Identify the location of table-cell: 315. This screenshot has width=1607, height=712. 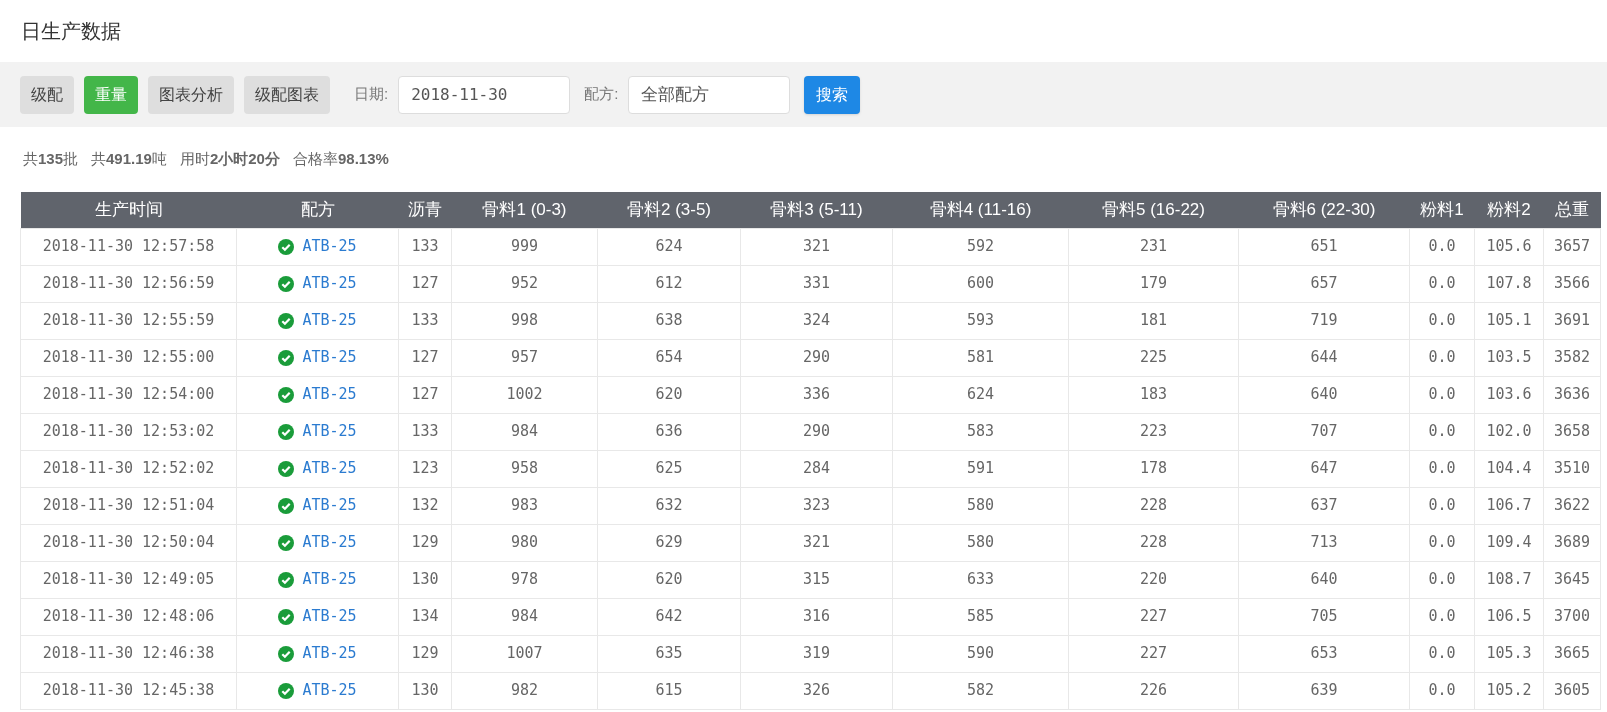
(816, 579).